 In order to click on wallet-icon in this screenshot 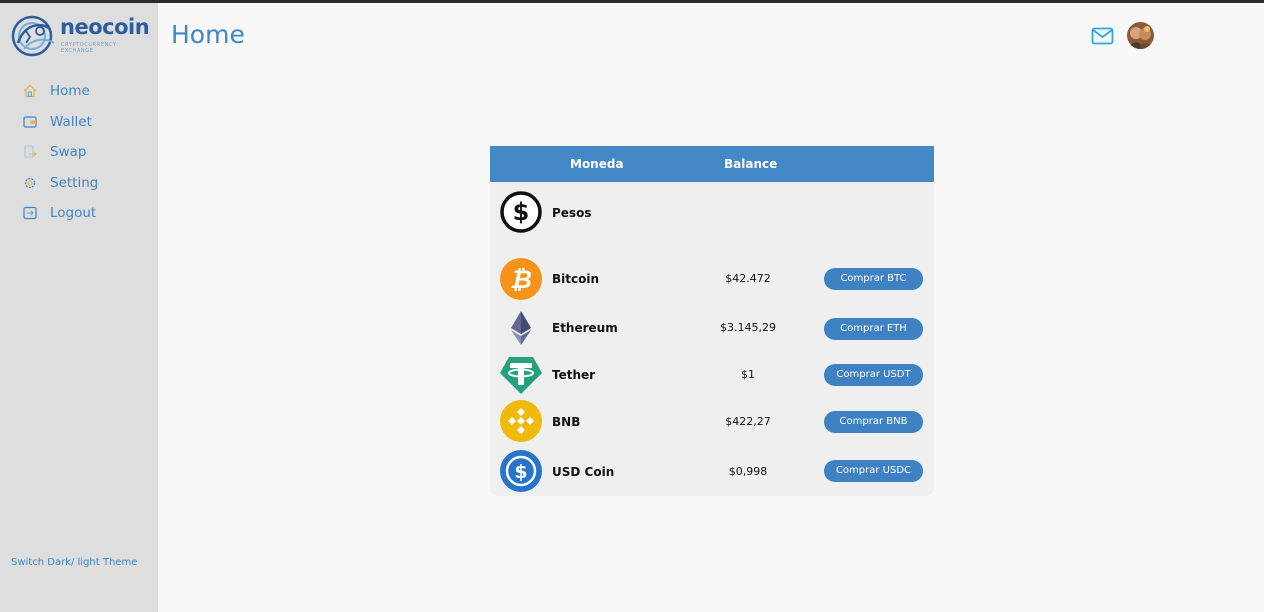, I will do `click(30, 122)`.